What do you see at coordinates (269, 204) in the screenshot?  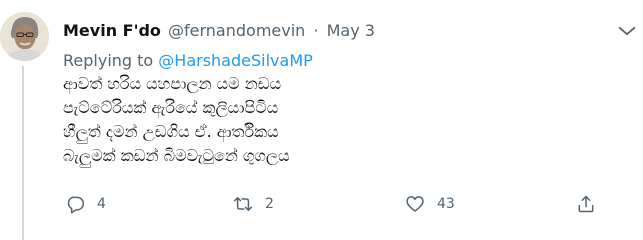 I see `retweet-count: 2` at bounding box center [269, 204].